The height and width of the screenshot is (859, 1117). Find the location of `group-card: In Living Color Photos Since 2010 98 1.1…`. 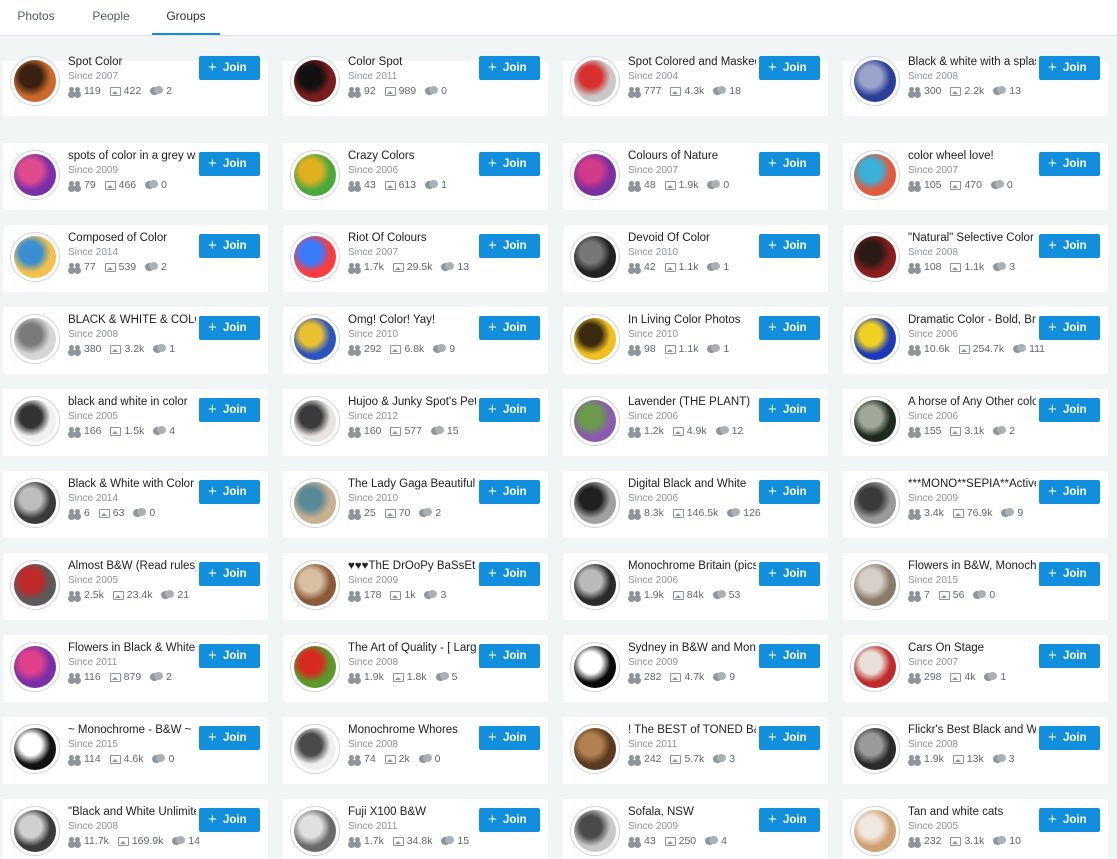

group-card: In Living Color Photos Since 2010 98 1.1… is located at coordinates (695, 340).